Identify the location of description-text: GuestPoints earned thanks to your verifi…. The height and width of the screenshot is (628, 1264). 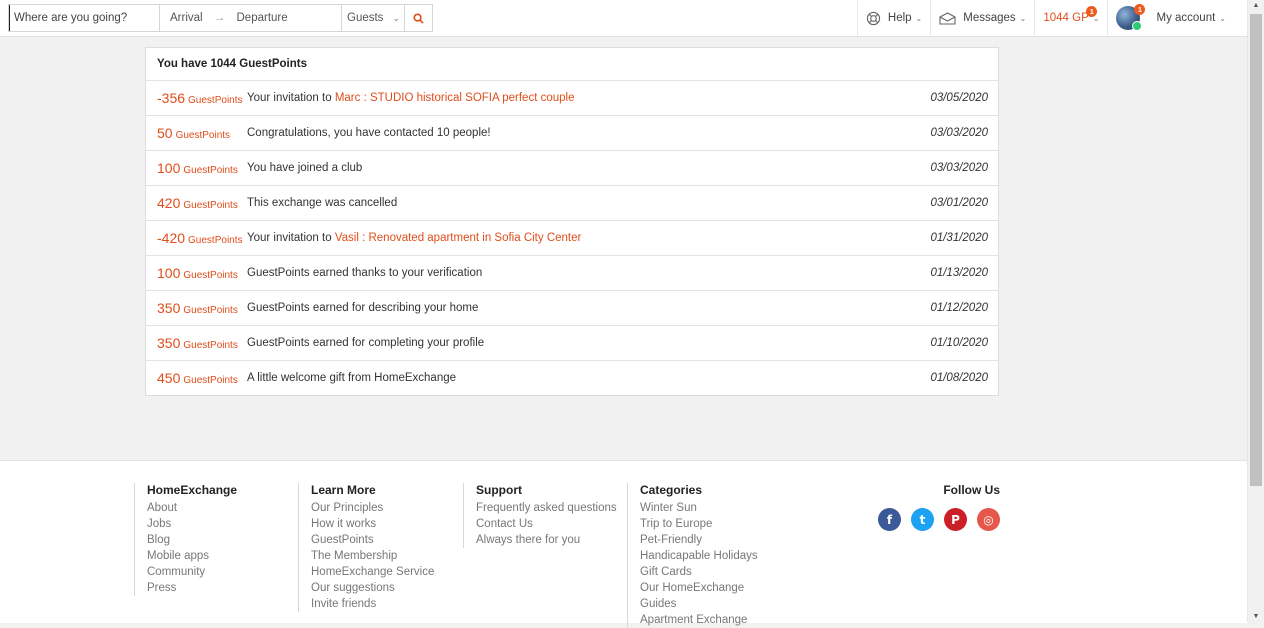
(365, 273).